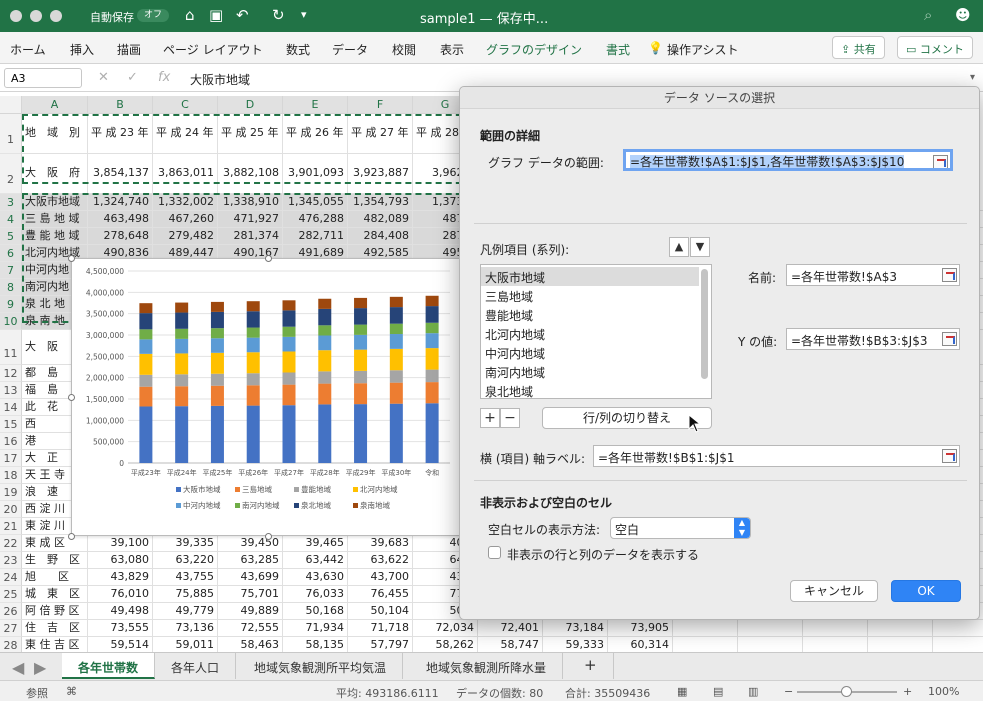 This screenshot has height=701, width=983. What do you see at coordinates (304, 15) in the screenshot?
I see `customize-toolbar-icon: ▾` at bounding box center [304, 15].